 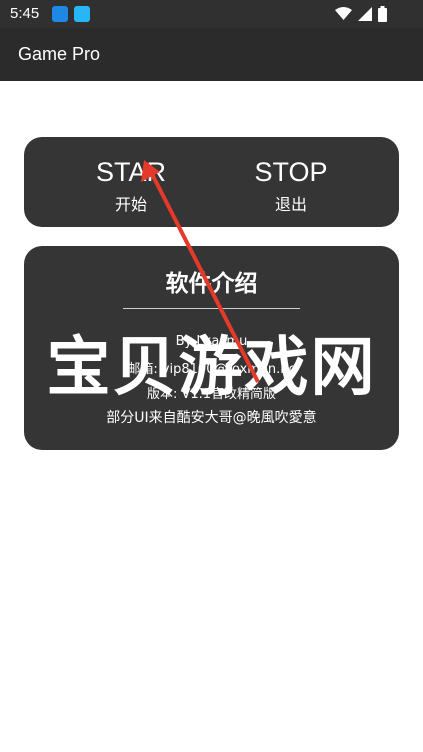 What do you see at coordinates (365, 14) in the screenshot?
I see `signal-icon` at bounding box center [365, 14].